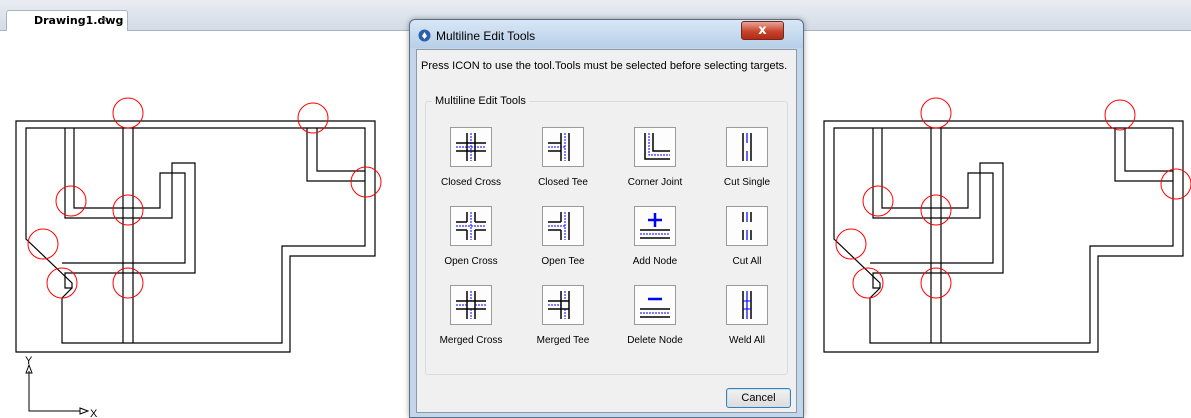 This screenshot has height=418, width=1191. Describe the element at coordinates (758, 398) in the screenshot. I see `cancel-button: Cancel` at that location.